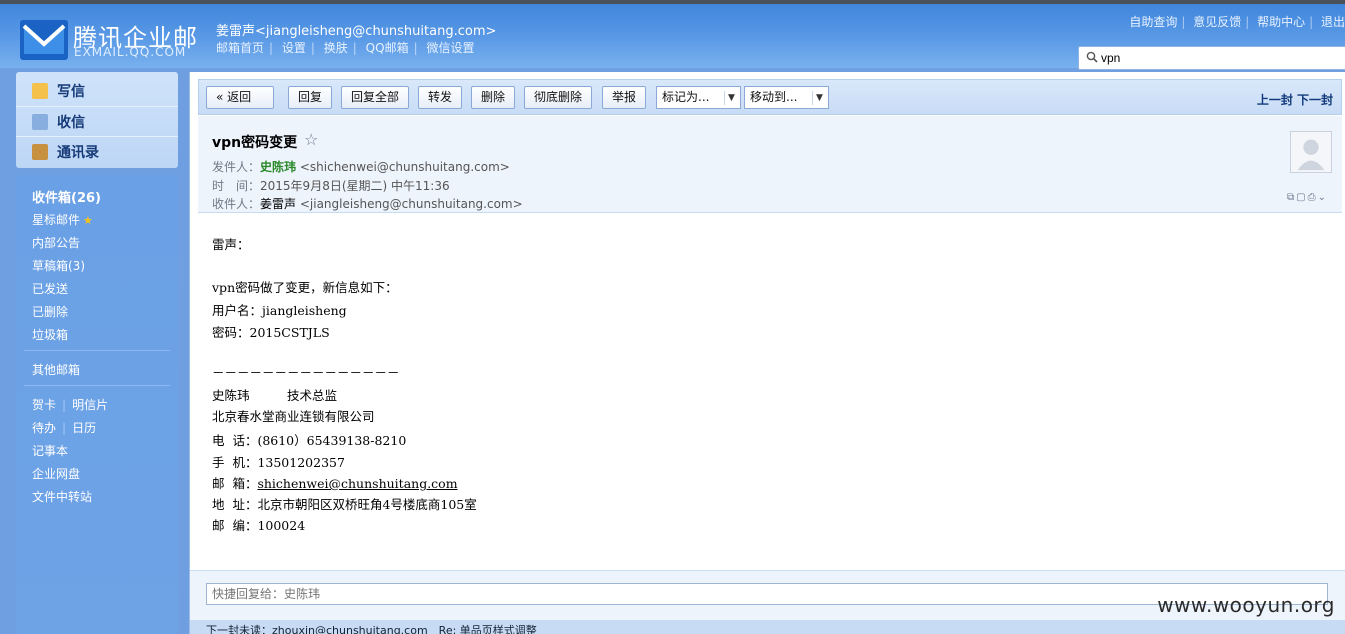 Image resolution: width=1345 pixels, height=634 pixels. What do you see at coordinates (411, 204) in the screenshot?
I see `recipient-address: <jiangleisheng@chunshuitang.com>` at bounding box center [411, 204].